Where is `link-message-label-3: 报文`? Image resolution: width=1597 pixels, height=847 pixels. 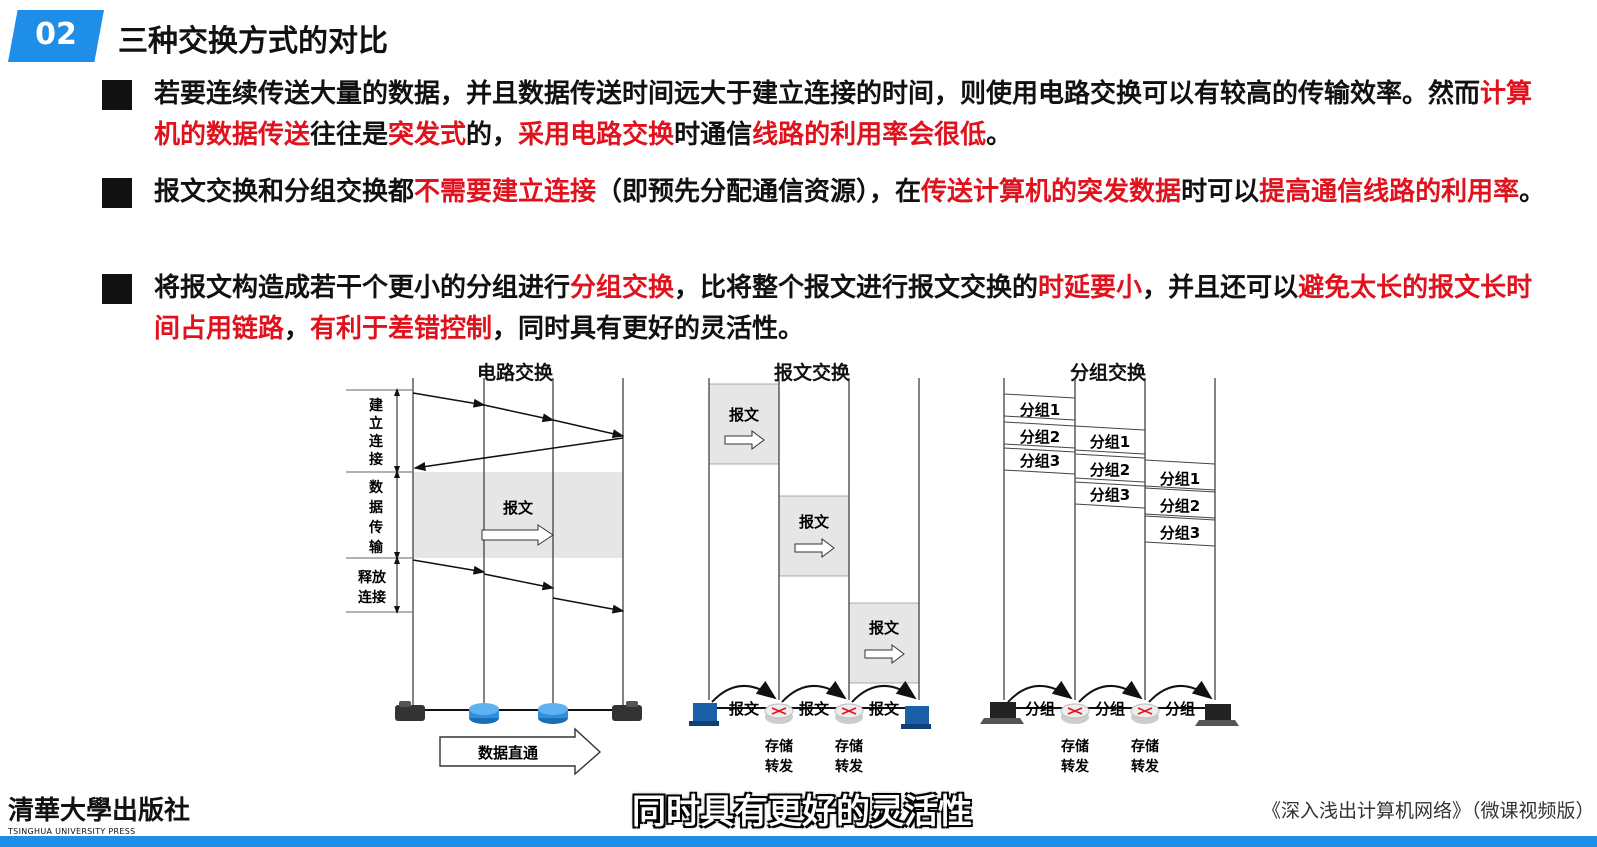
link-message-label-3: 报文 is located at coordinates (884, 709).